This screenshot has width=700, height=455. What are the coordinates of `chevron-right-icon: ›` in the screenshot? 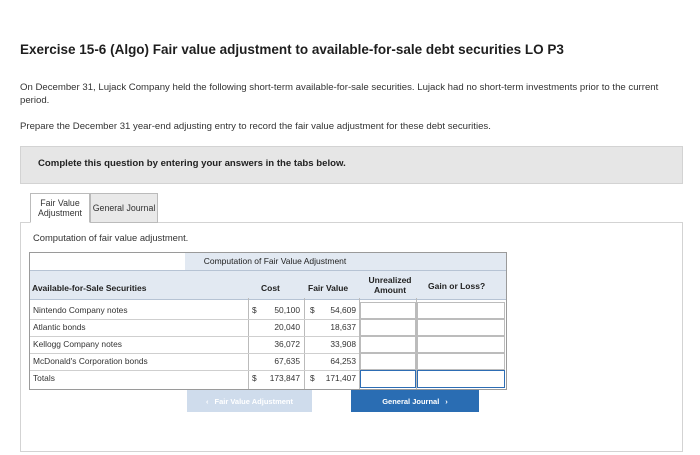 It's located at (446, 401).